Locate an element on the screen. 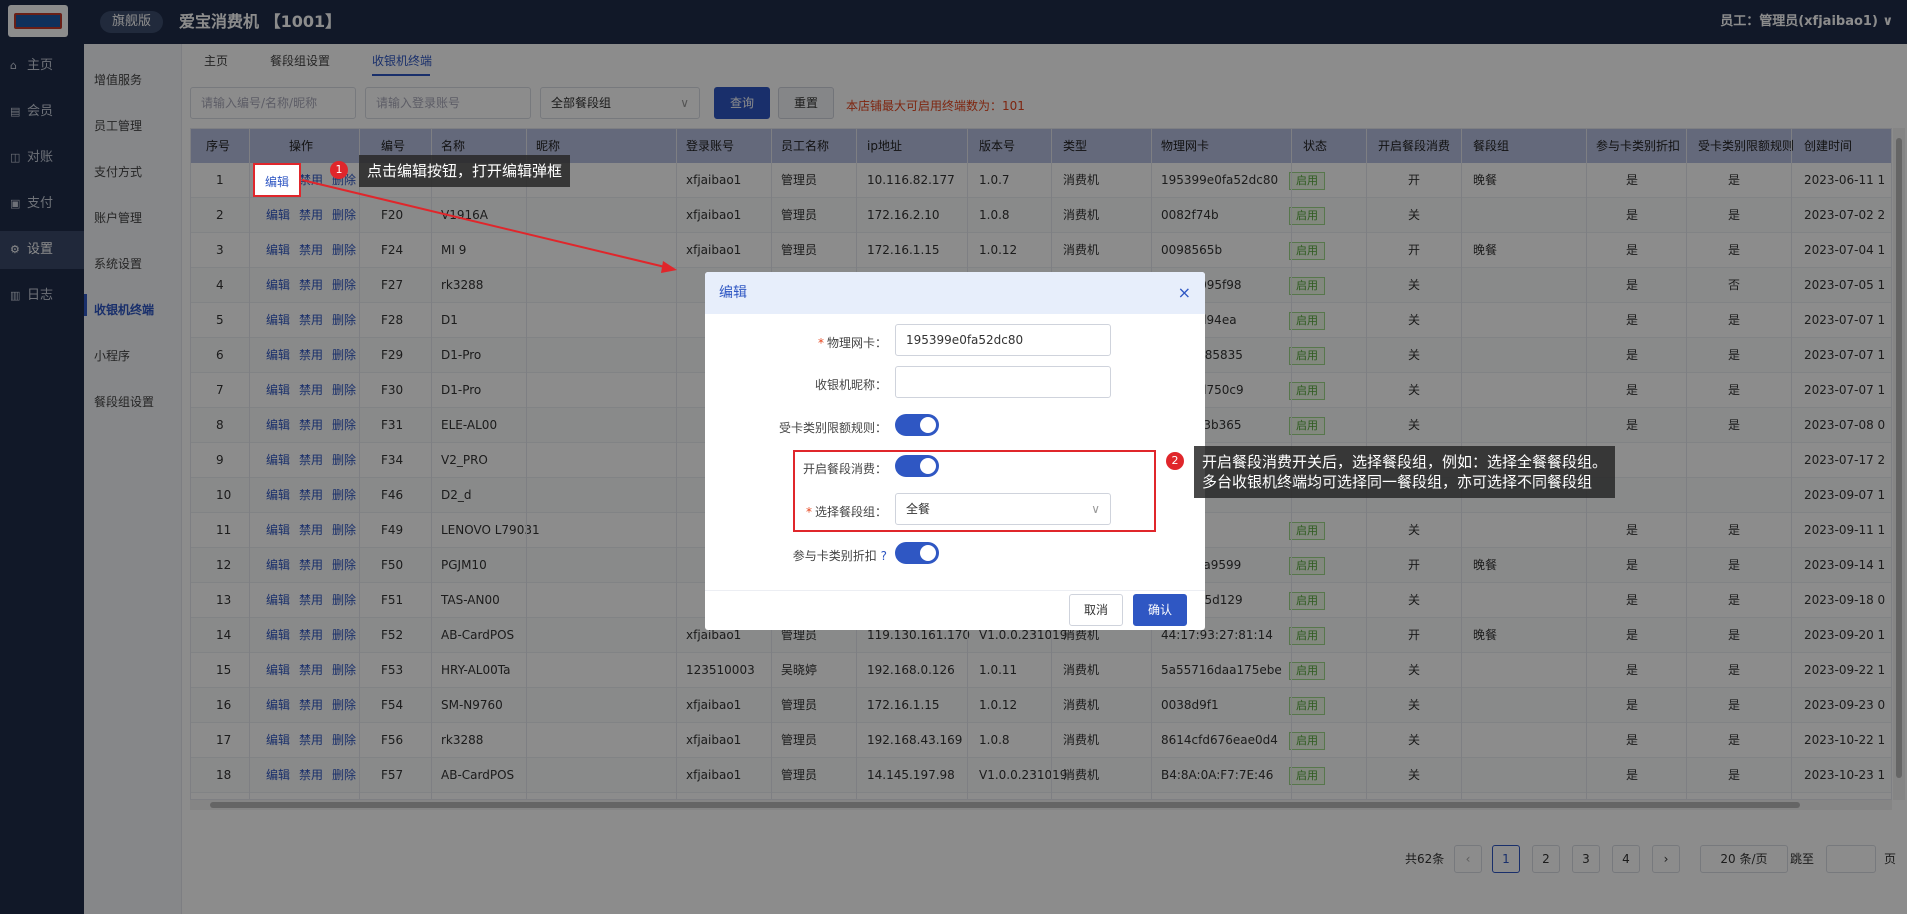  meal-section-highlight is located at coordinates (974, 491).